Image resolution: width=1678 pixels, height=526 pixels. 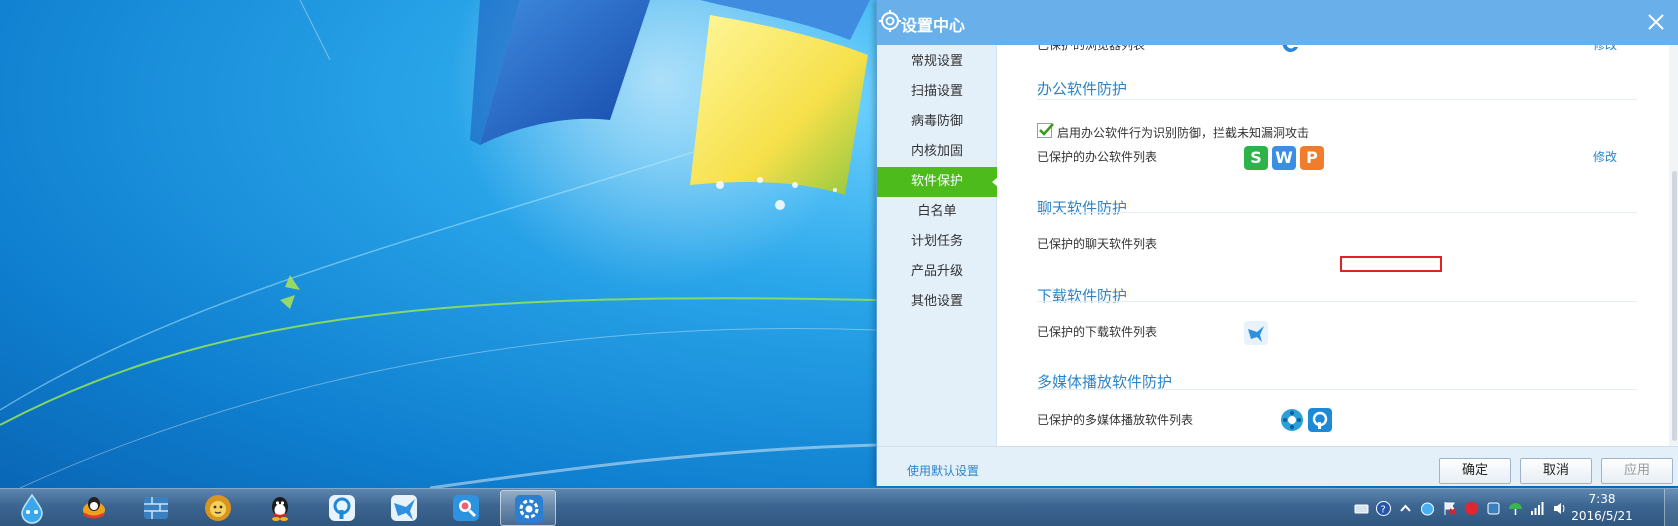 I want to click on settings-footer: 使用默认设置 确定 取消 应用, so click(x=1277, y=466).